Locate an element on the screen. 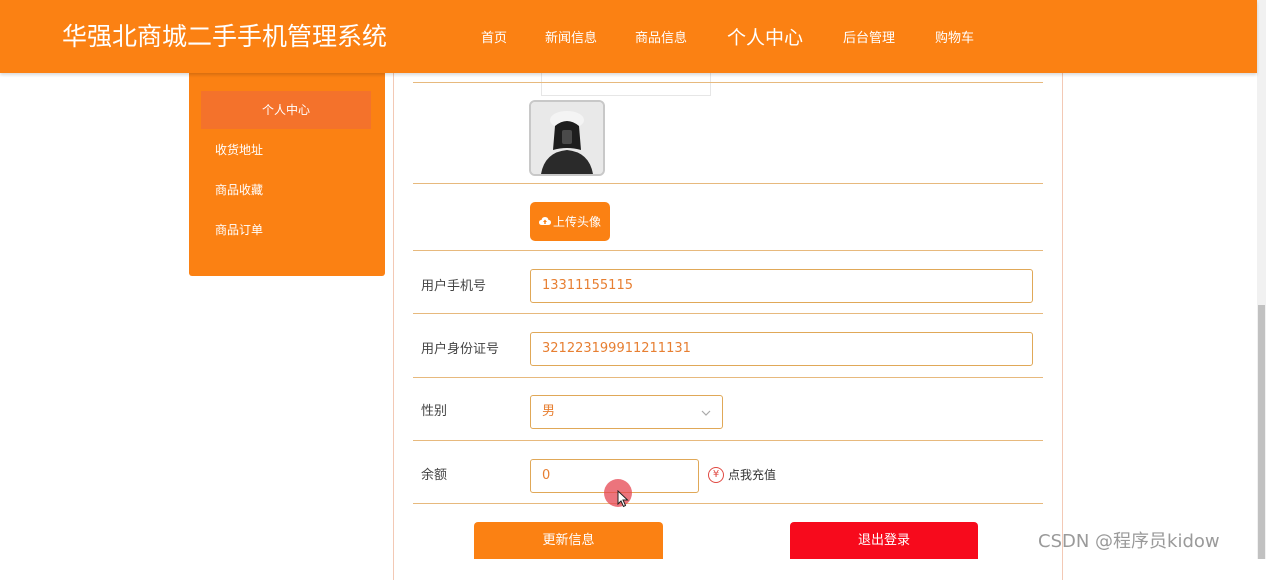 The image size is (1266, 580). watermark: CSDN @程序员kidow is located at coordinates (1129, 541).